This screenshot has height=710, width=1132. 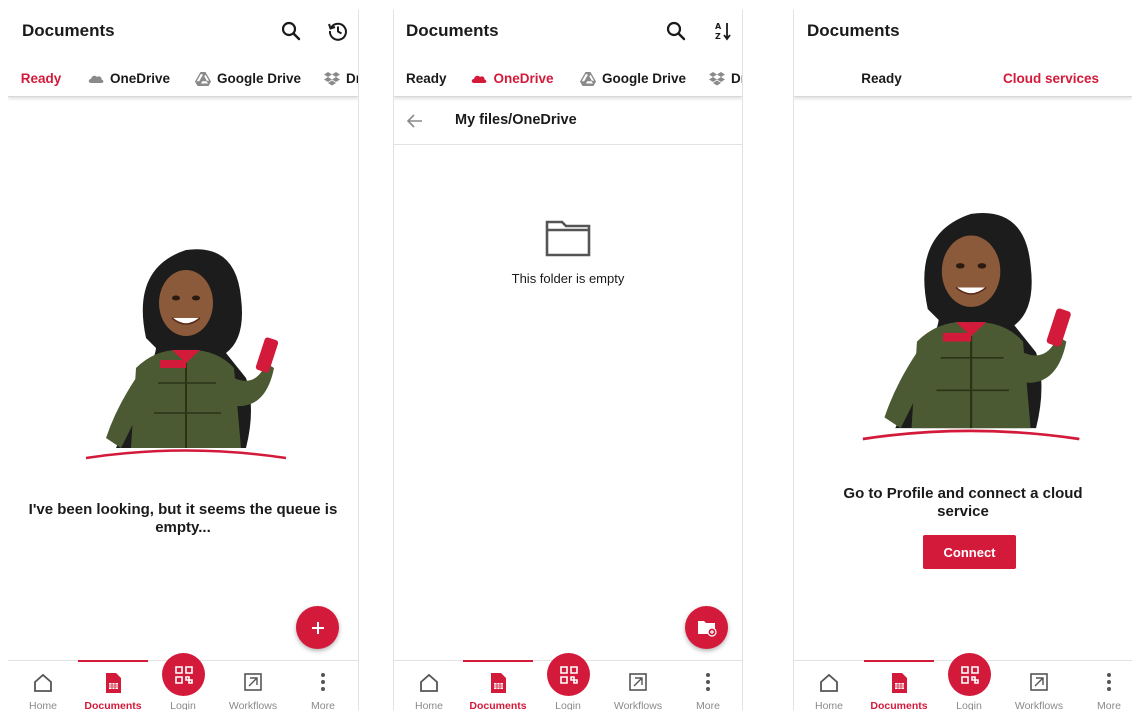 What do you see at coordinates (516, 120) in the screenshot?
I see `folder-path: My files/OneDrive` at bounding box center [516, 120].